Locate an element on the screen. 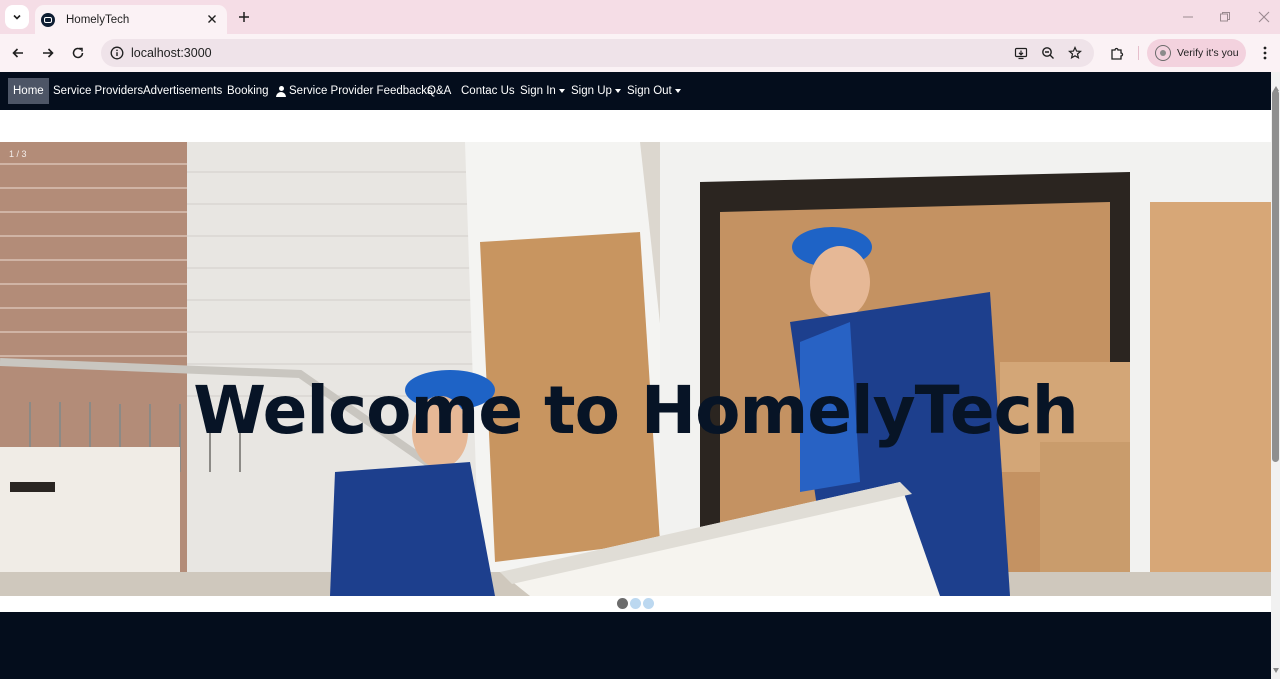 The image size is (1280, 679). nav-sign-out-label: Sign Out is located at coordinates (649, 91).